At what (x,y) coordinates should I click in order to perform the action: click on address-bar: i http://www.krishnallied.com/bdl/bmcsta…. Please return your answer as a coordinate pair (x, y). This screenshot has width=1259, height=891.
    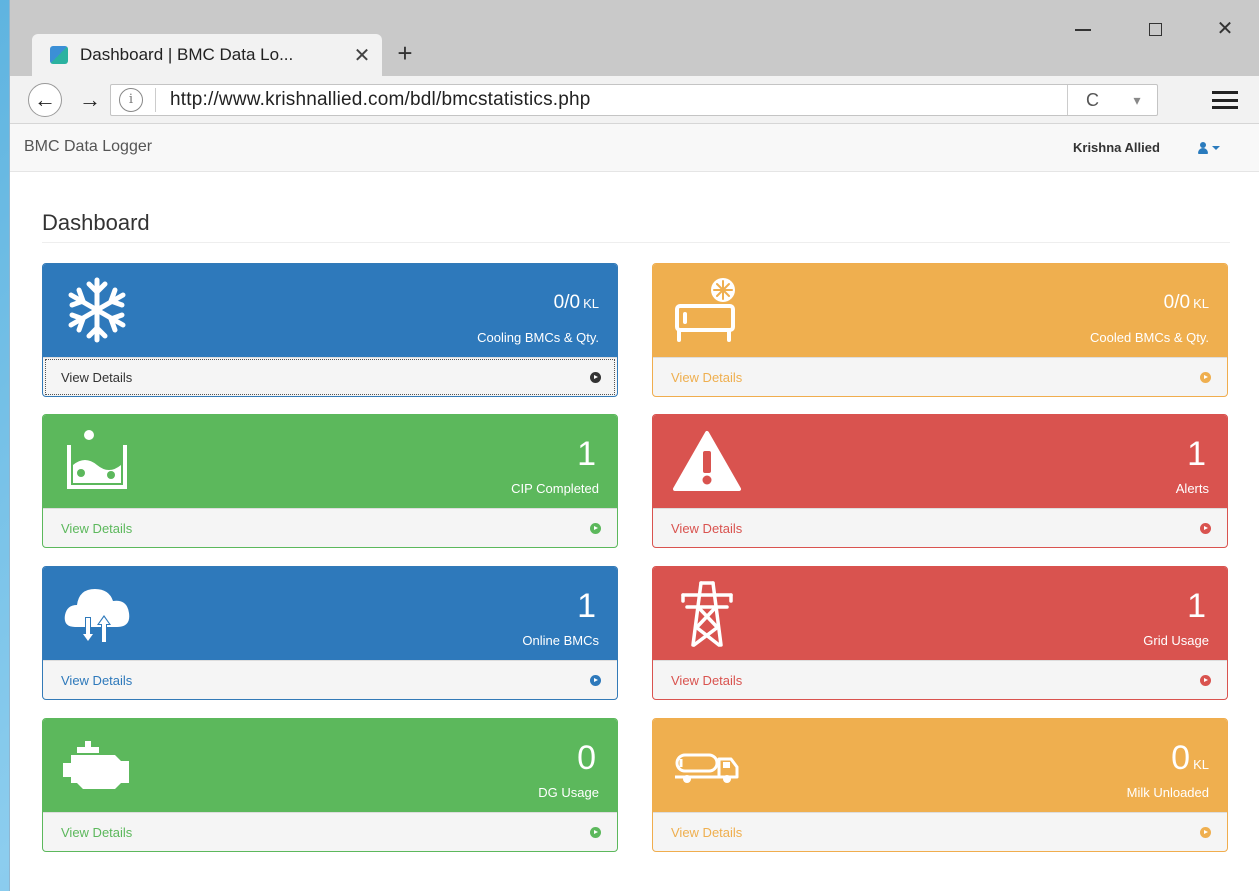
    Looking at the image, I should click on (634, 100).